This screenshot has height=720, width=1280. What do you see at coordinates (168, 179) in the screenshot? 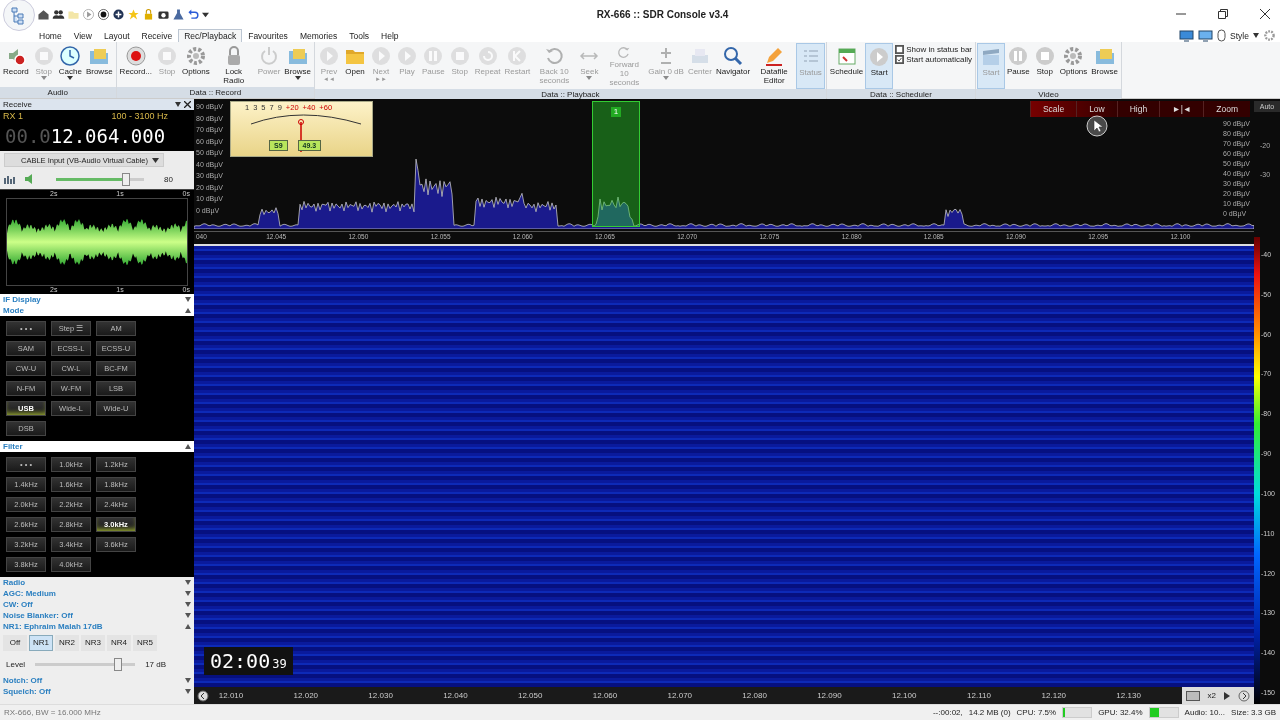
I see `volume-value: 80` at bounding box center [168, 179].